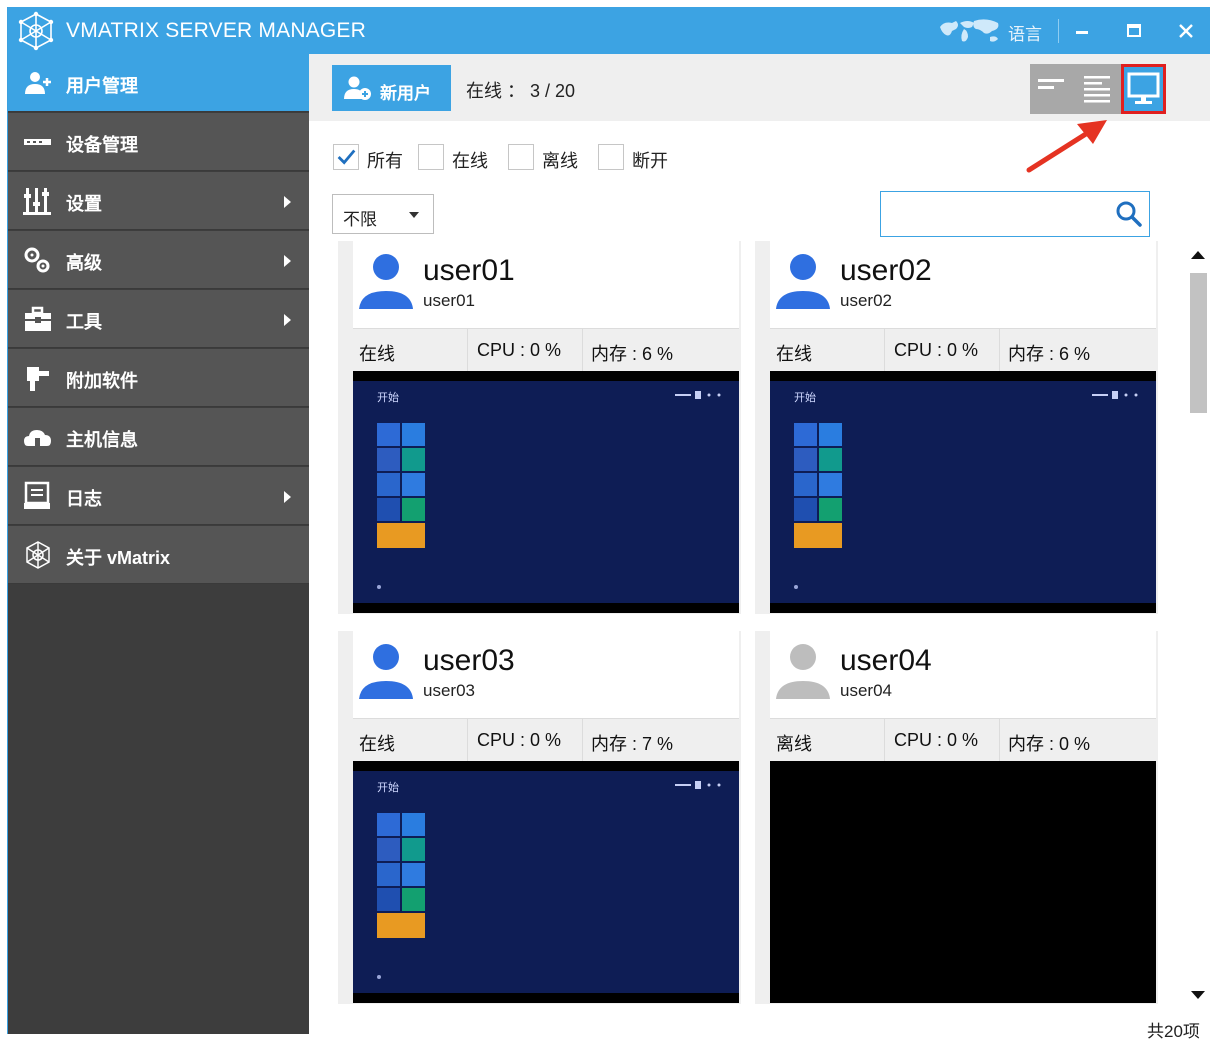 This screenshot has height=1042, width=1210. What do you see at coordinates (102, 145) in the screenshot?
I see `sidebar-item-label: 设备管理` at bounding box center [102, 145].